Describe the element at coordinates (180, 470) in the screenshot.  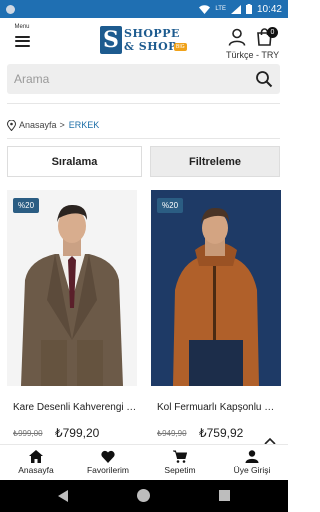
I see `nav-item-label: Sepetim` at that location.